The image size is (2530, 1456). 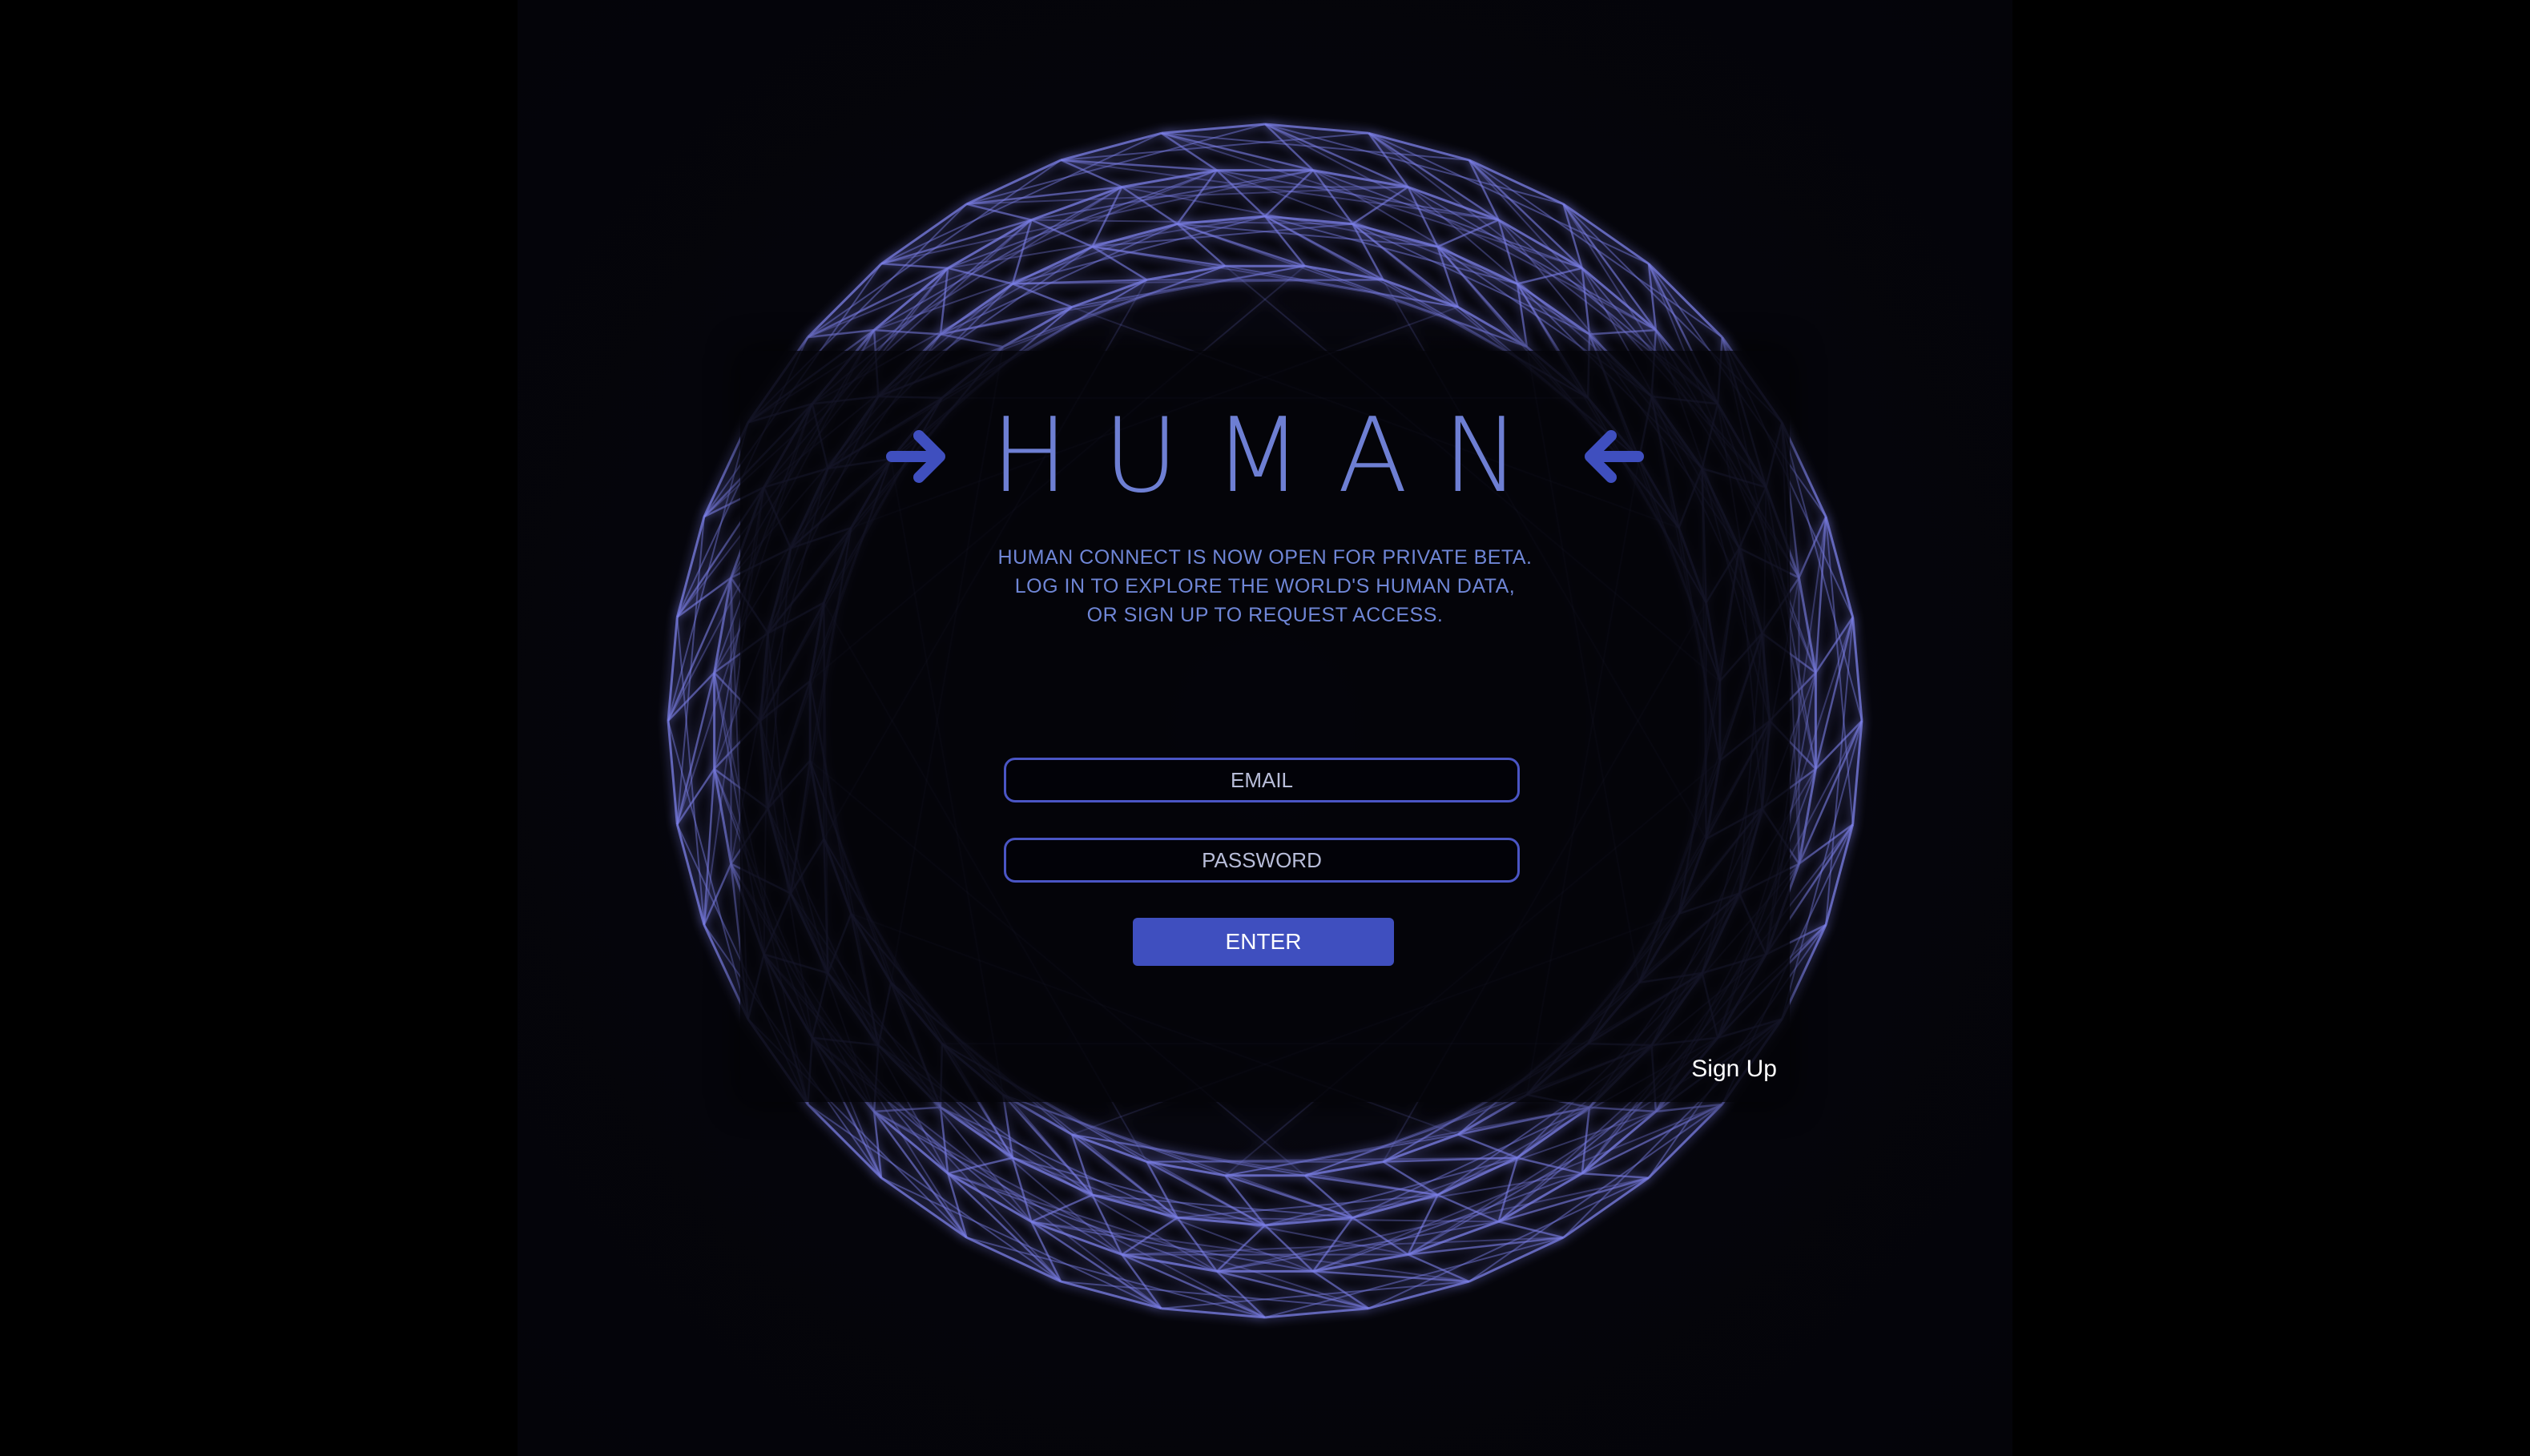 What do you see at coordinates (1614, 456) in the screenshot?
I see `arrow-left-icon` at bounding box center [1614, 456].